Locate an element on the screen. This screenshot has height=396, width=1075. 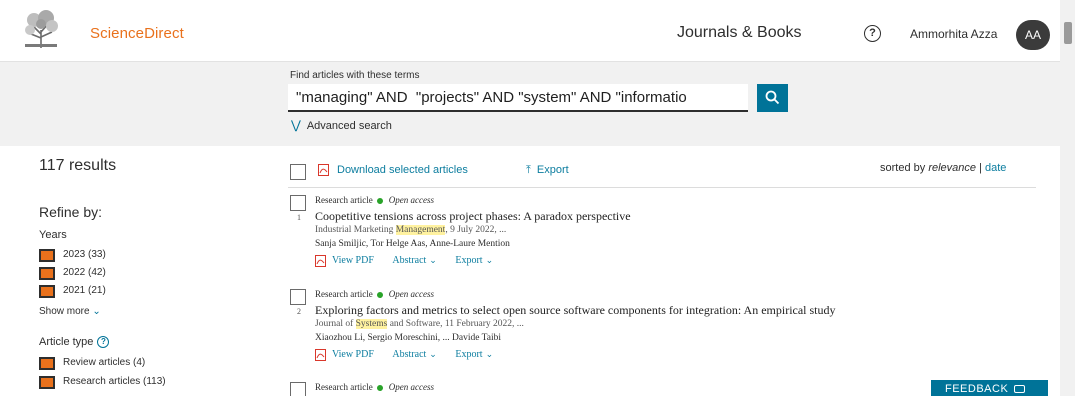
year-label: 2021 (21) is located at coordinates (84, 290).